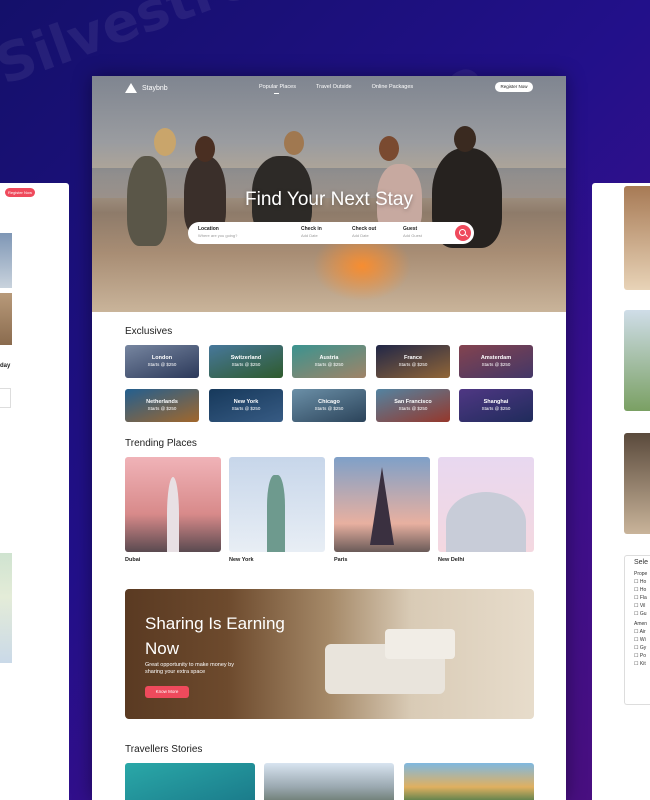 This screenshot has height=800, width=650. Describe the element at coordinates (162, 402) in the screenshot. I see `card-city: Netherlands` at that location.